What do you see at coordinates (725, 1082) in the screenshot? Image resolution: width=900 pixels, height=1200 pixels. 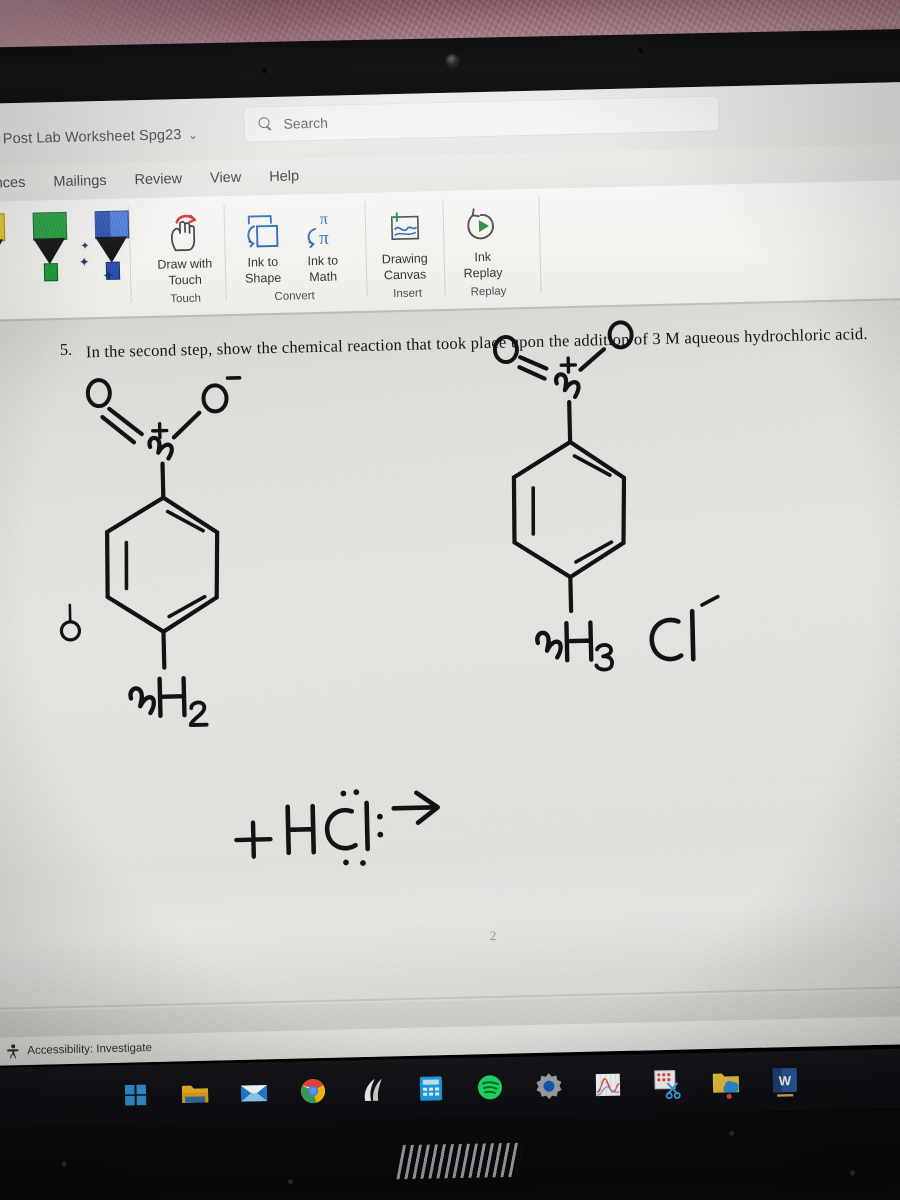 I see `onedrive-folder-icon` at bounding box center [725, 1082].